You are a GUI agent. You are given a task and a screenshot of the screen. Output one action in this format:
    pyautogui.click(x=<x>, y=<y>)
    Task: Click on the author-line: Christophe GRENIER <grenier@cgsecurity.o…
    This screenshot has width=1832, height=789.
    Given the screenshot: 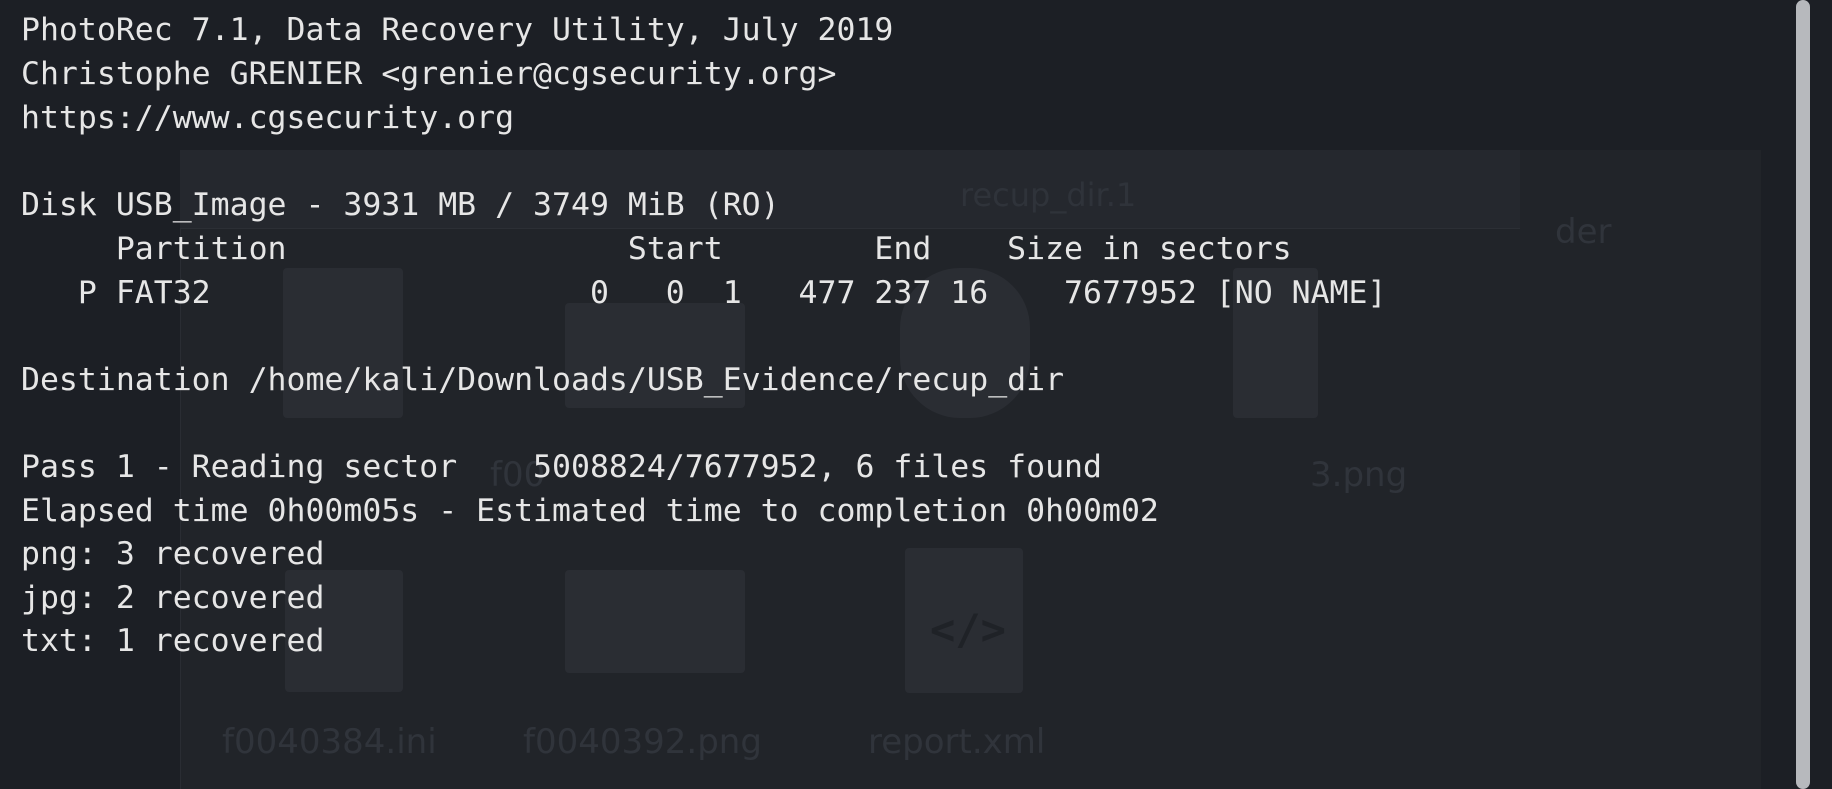 What is the action you would take?
    pyautogui.click(x=429, y=74)
    